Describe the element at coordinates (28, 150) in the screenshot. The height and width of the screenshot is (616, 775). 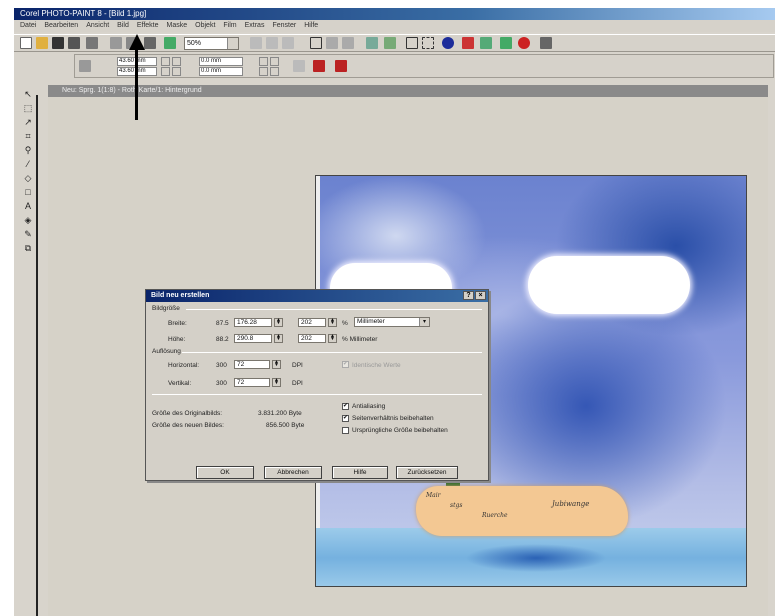
I see `zoom-tool-icon: ⚲` at that location.